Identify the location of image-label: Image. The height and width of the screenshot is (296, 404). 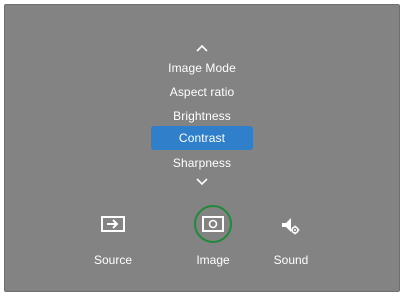
(213, 260).